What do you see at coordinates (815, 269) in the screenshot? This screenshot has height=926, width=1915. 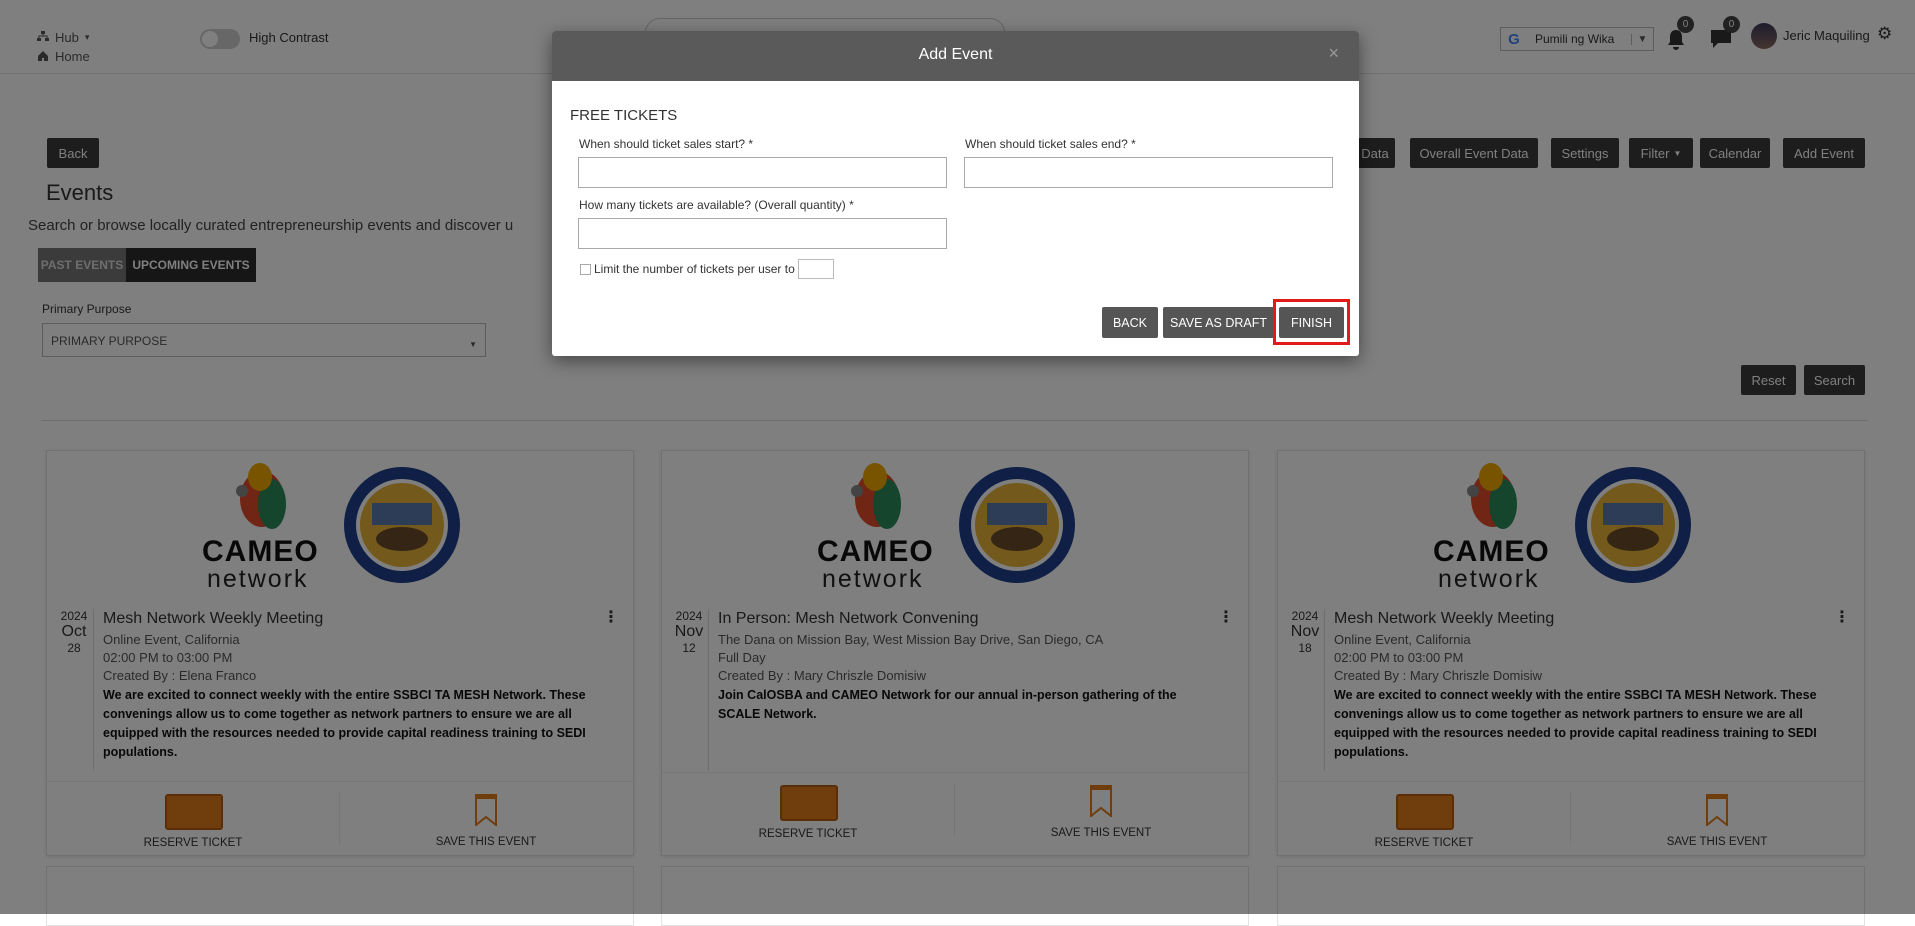 I see `limit-input` at bounding box center [815, 269].